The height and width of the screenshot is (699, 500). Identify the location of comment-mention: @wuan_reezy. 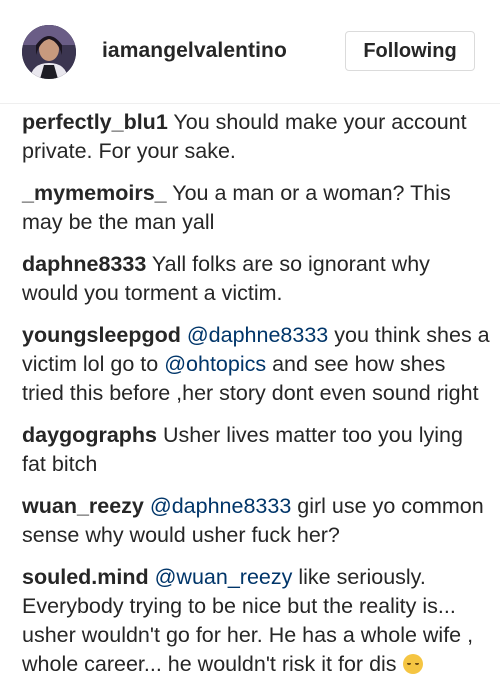
(224, 577).